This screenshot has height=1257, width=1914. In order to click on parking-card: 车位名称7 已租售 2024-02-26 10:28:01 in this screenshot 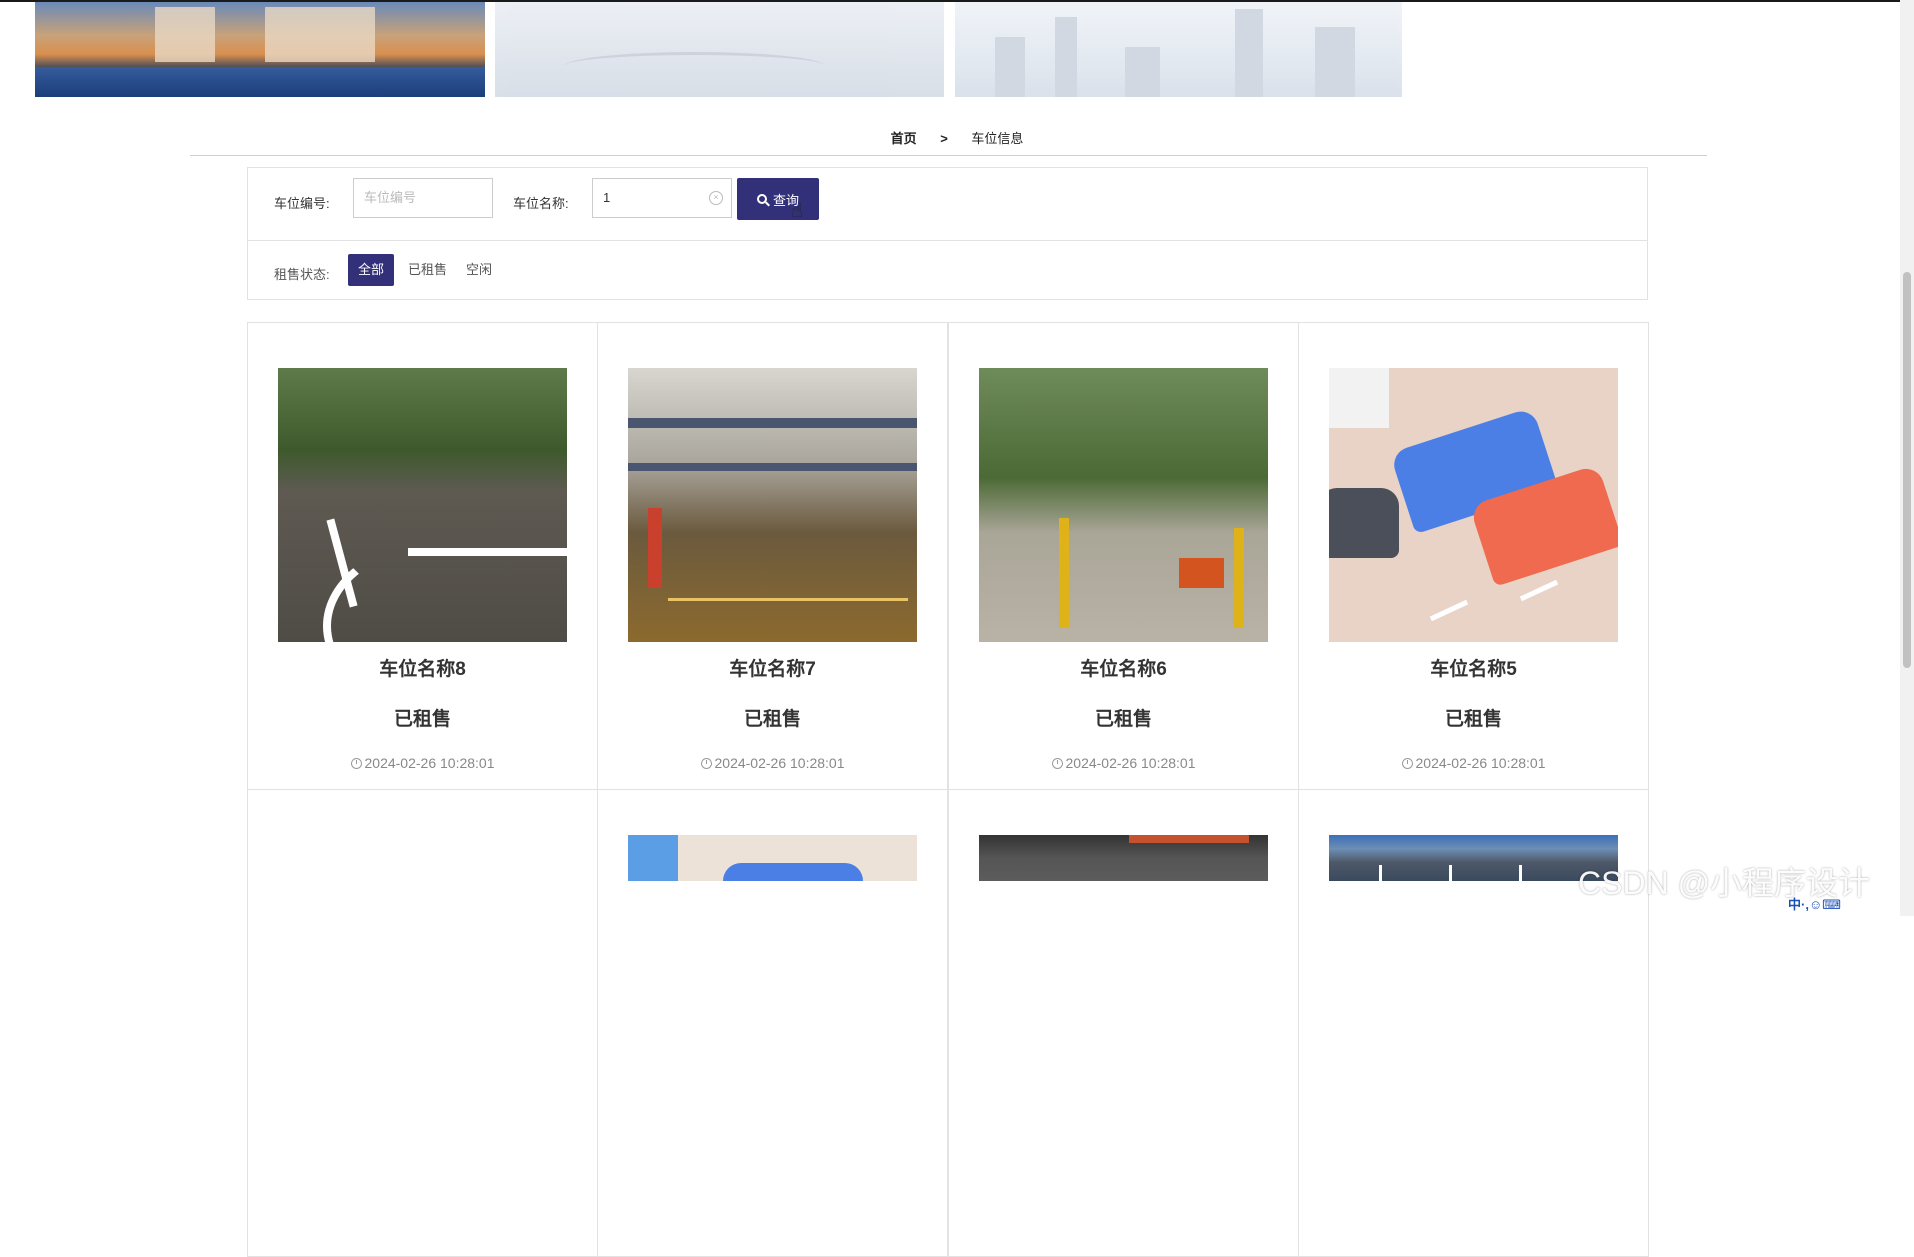, I will do `click(772, 556)`.